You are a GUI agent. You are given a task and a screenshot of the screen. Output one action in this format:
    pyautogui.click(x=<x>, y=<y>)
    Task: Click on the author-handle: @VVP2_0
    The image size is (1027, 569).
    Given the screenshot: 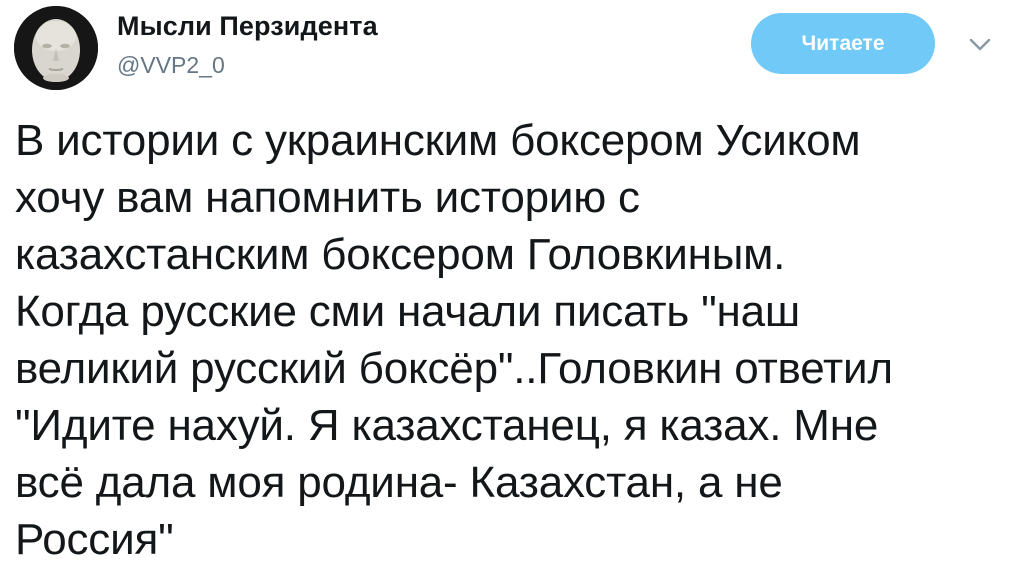 What is the action you would take?
    pyautogui.click(x=171, y=65)
    